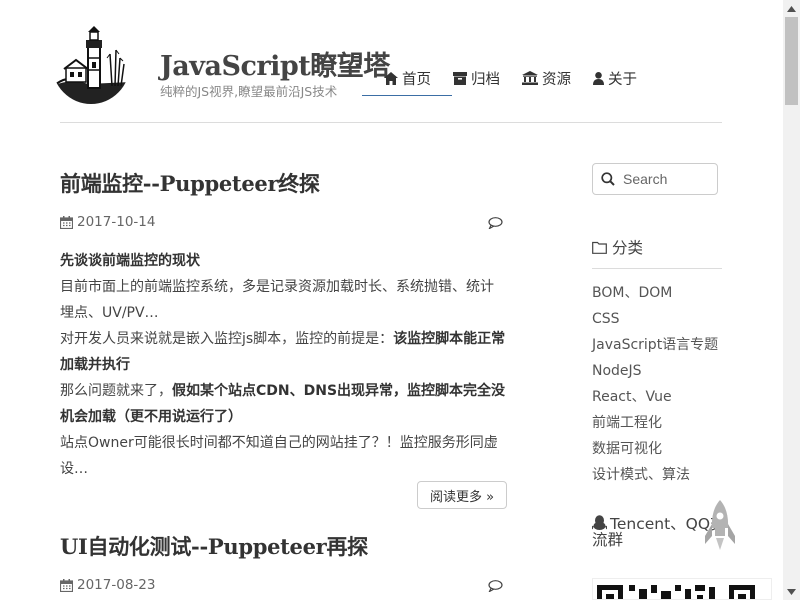 This screenshot has height=600, width=800. I want to click on home-icon, so click(391, 78).